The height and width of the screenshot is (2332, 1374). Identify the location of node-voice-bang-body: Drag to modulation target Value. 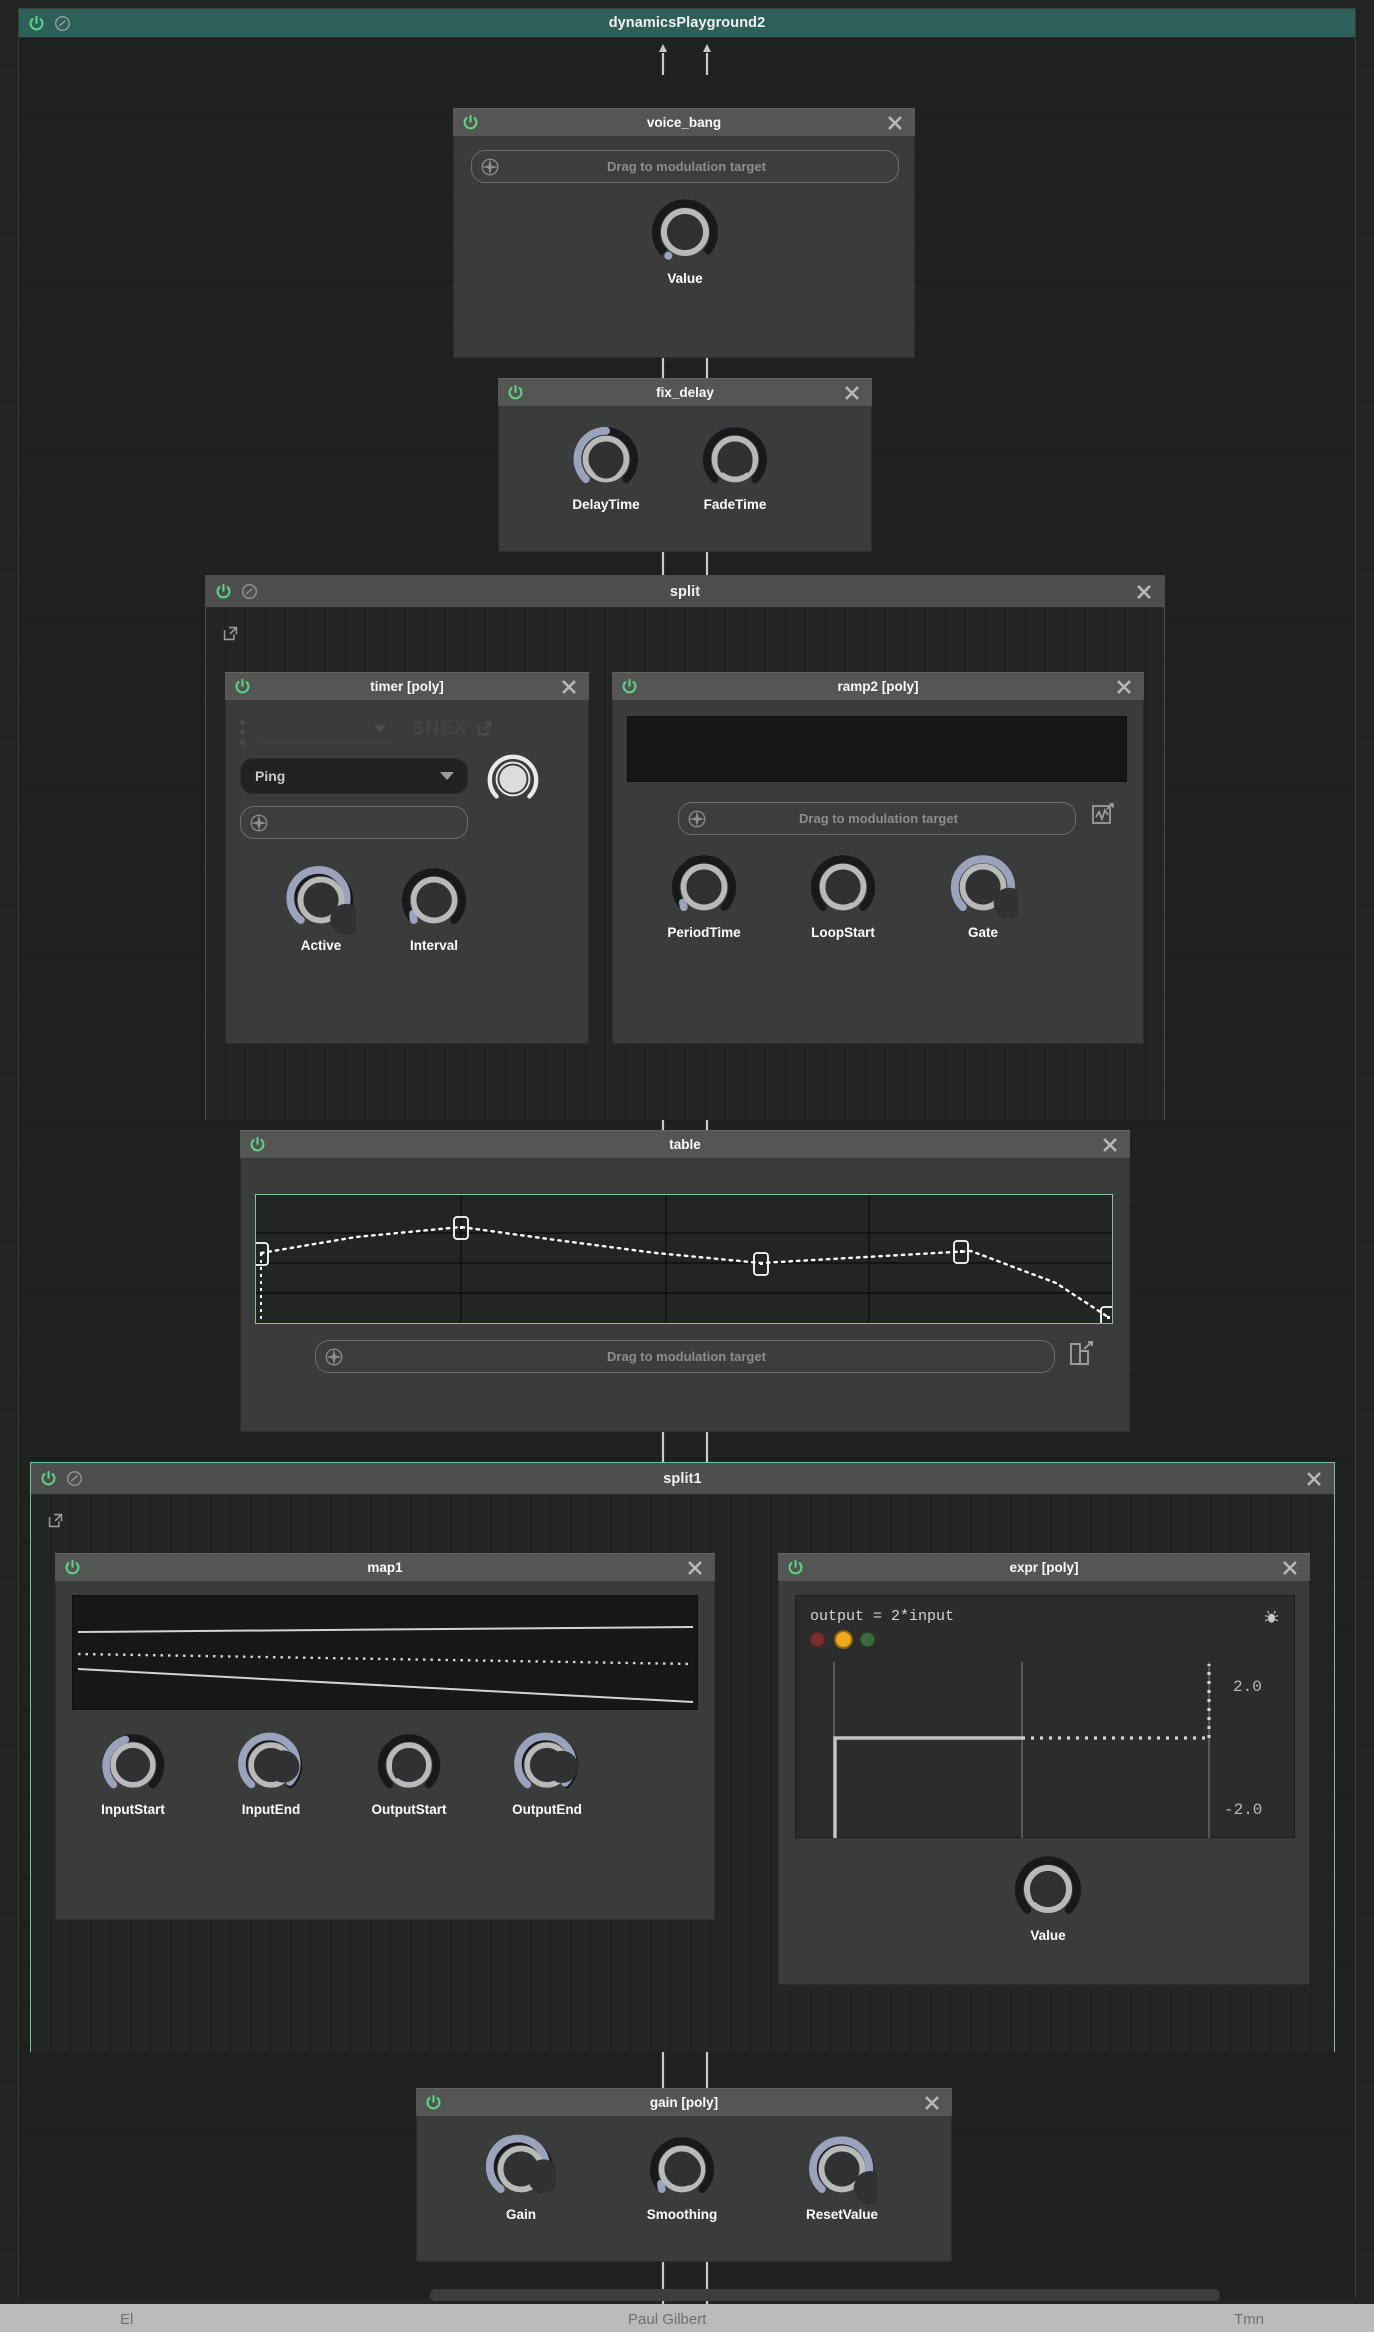
(684, 247).